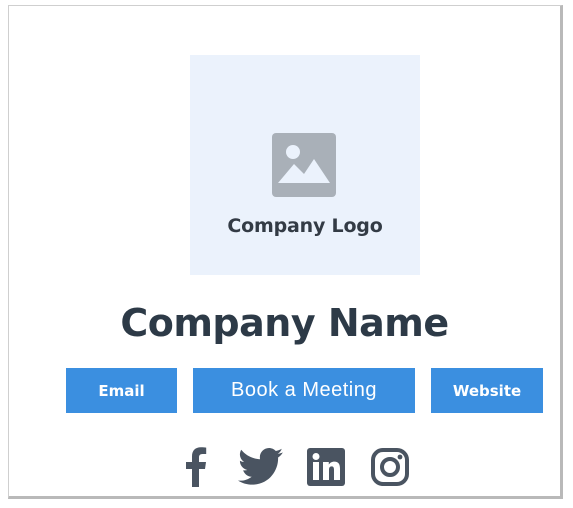 The image size is (573, 508). I want to click on company-name: Company Name, so click(284, 323).